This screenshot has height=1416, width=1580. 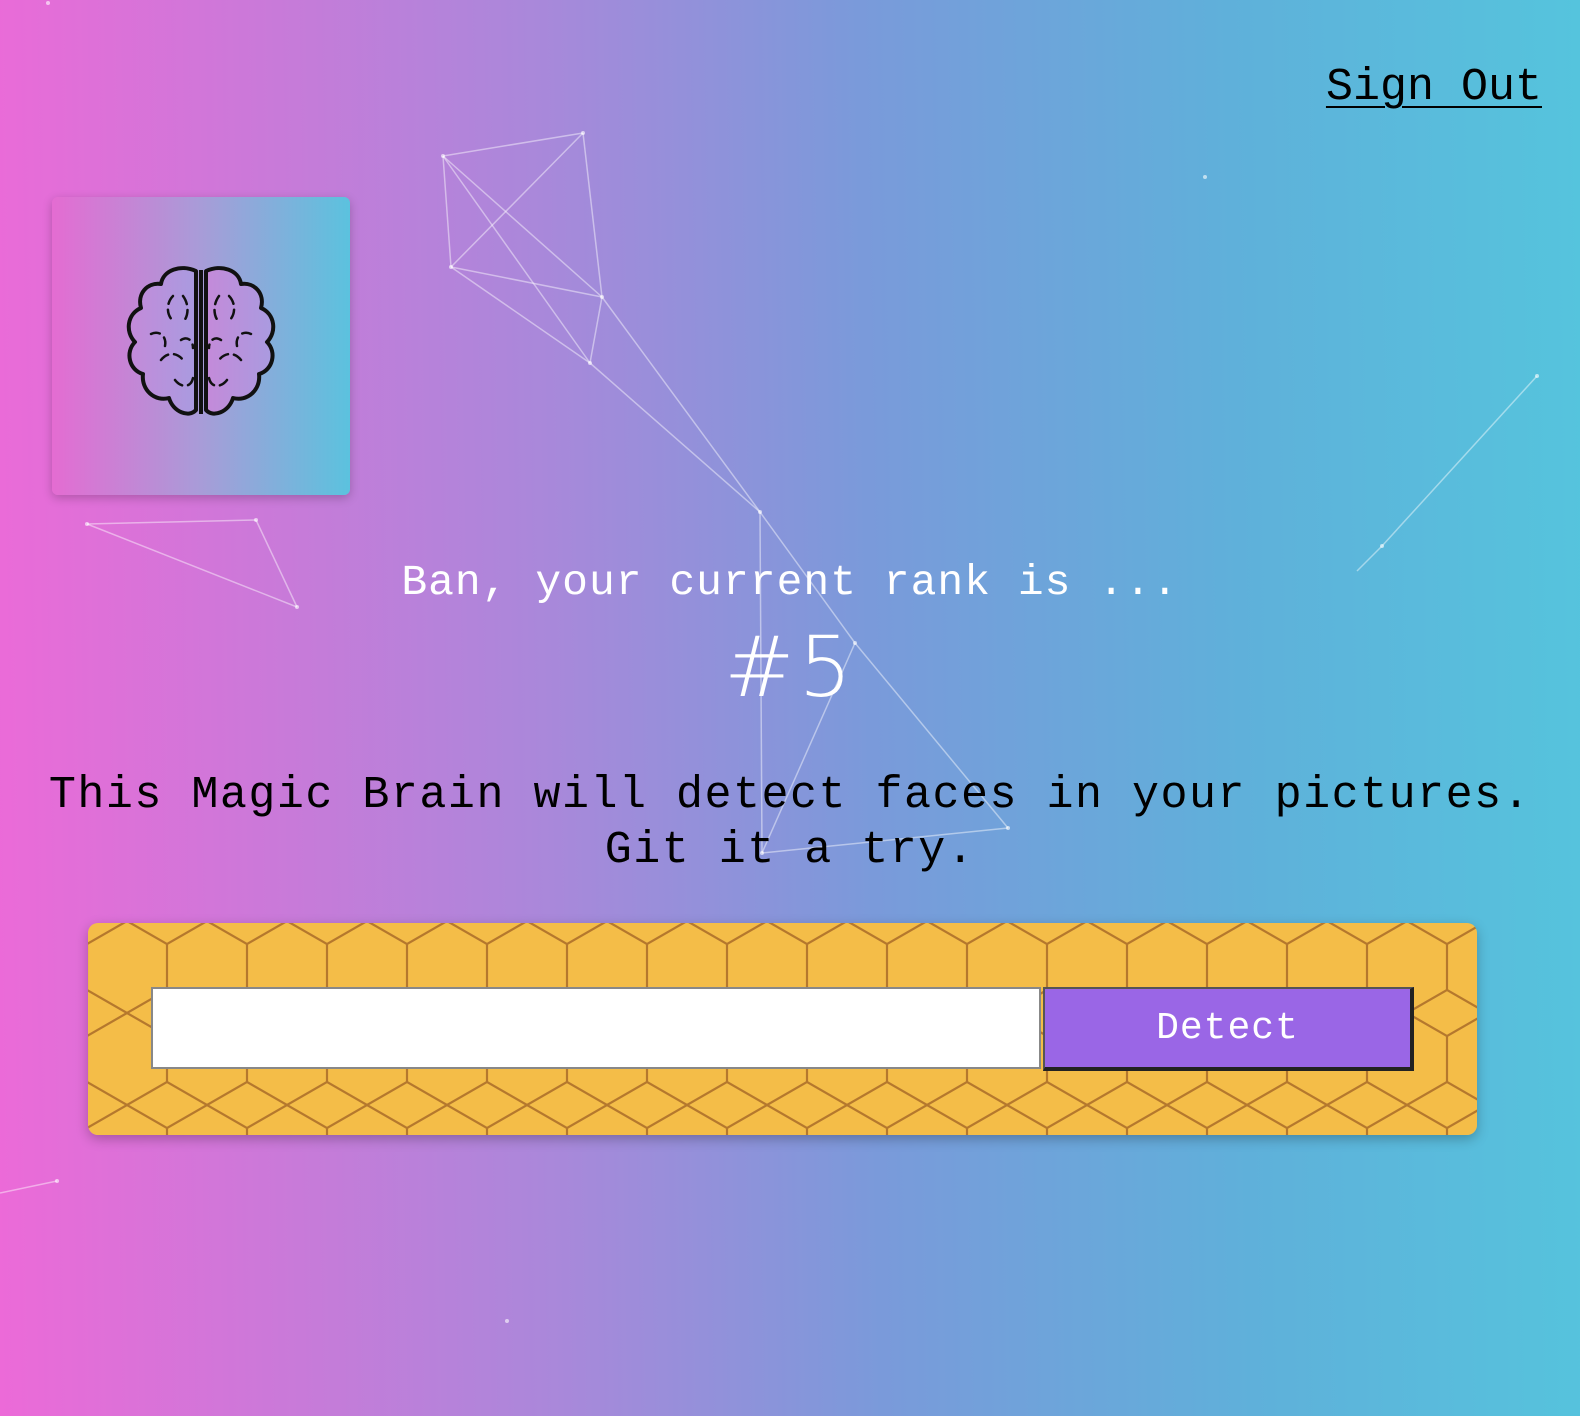 What do you see at coordinates (790, 850) in the screenshot?
I see `intro-line-2: Git it a try.` at bounding box center [790, 850].